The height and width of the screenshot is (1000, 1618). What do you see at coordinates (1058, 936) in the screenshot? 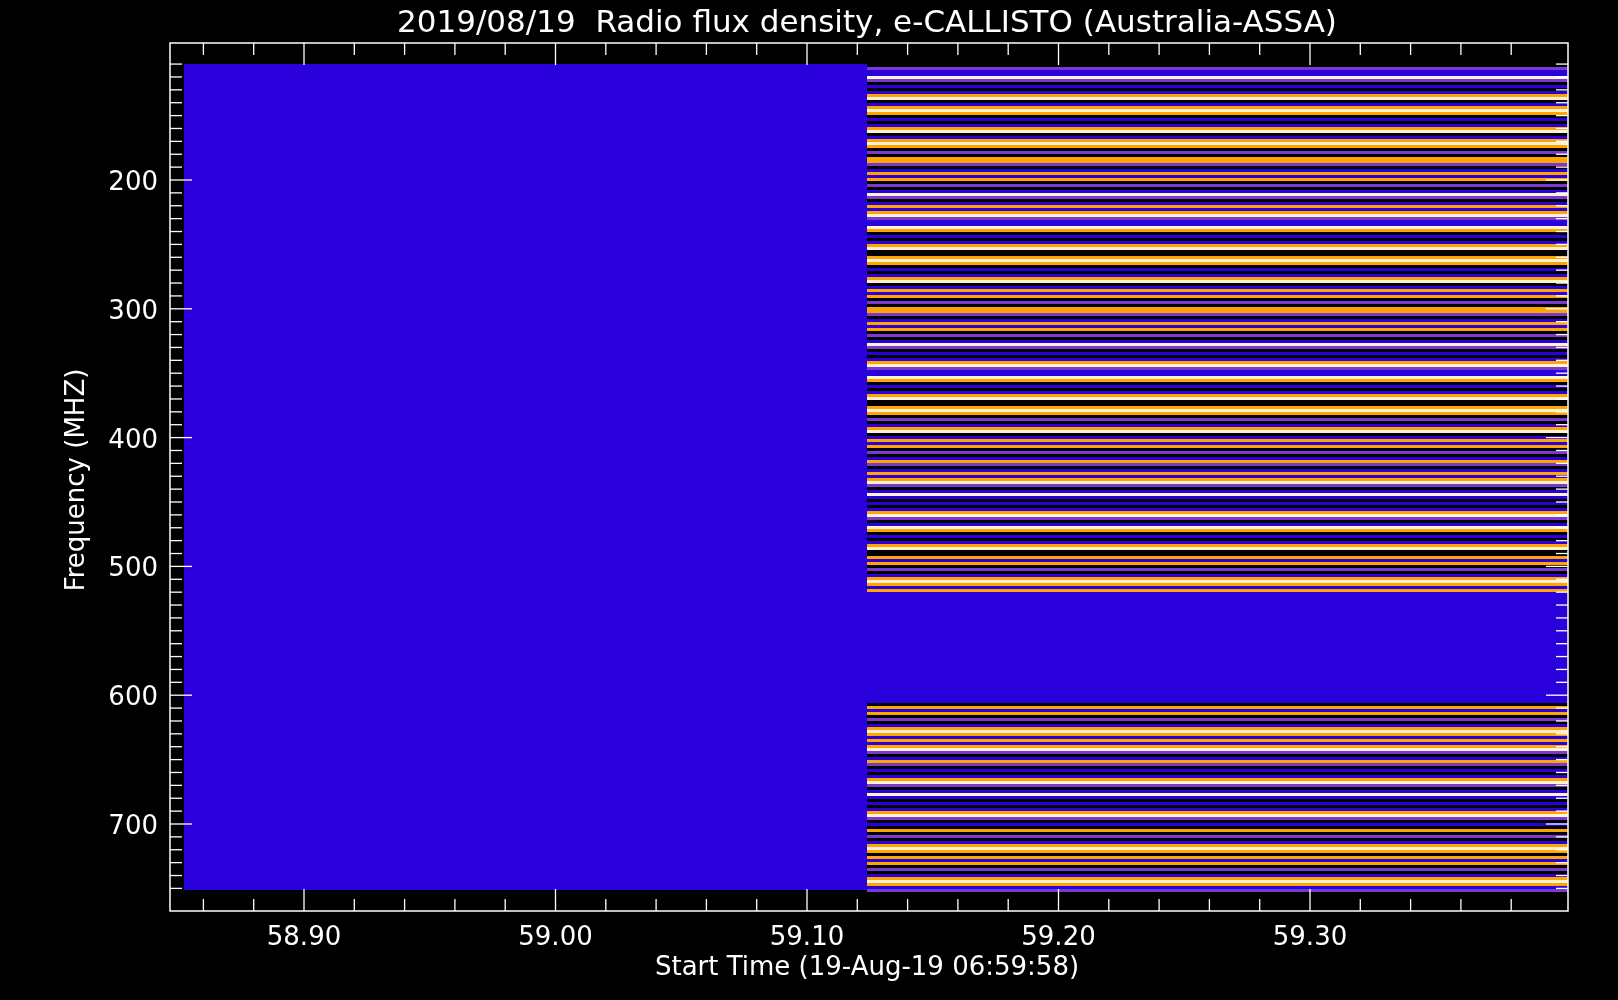
I see `tick-label: 59.20` at bounding box center [1058, 936].